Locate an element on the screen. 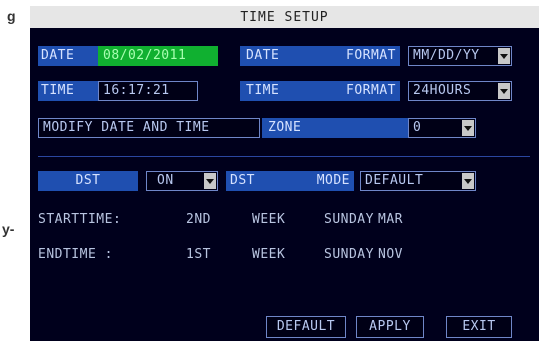 The image size is (539, 341). zone-dropdown: 0 is located at coordinates (442, 128).